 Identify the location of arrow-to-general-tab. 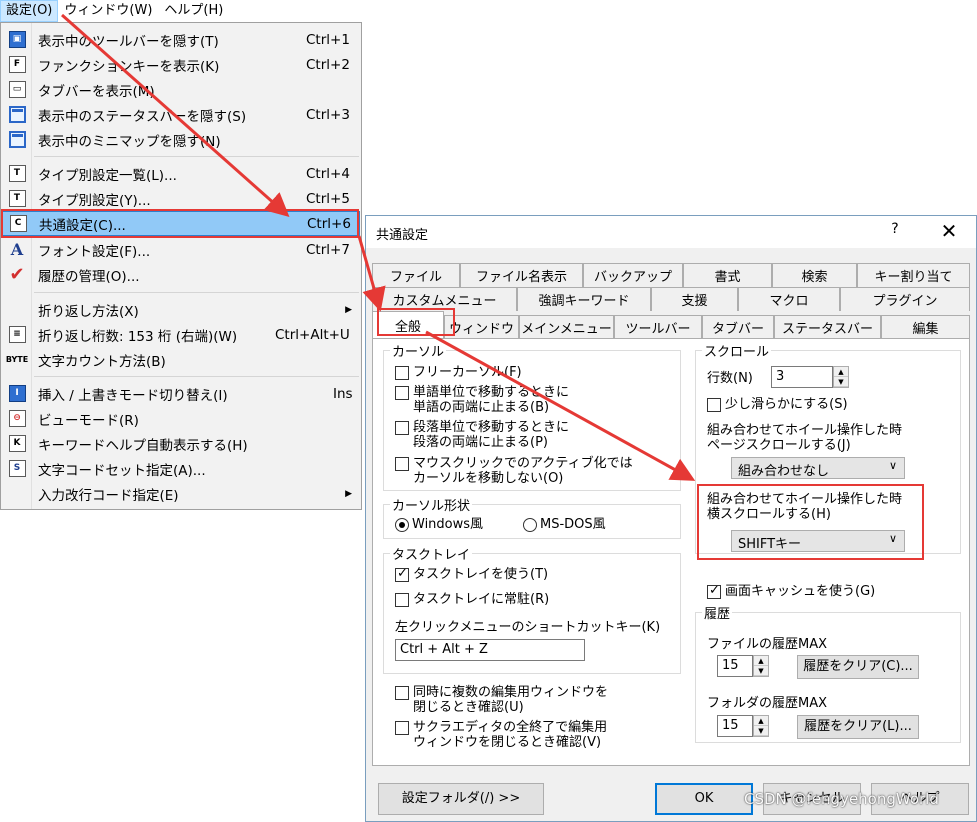
(371, 273).